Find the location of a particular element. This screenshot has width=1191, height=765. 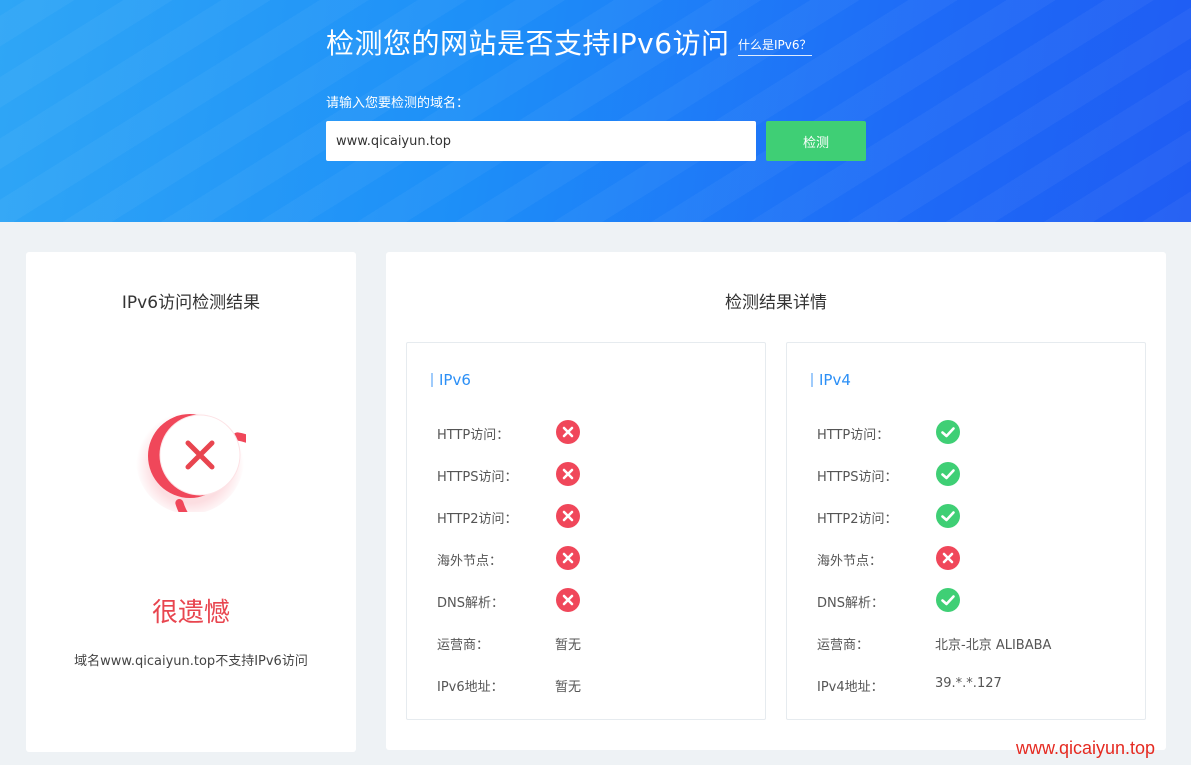

ipv4-panel-title: IPv4 is located at coordinates (831, 380).